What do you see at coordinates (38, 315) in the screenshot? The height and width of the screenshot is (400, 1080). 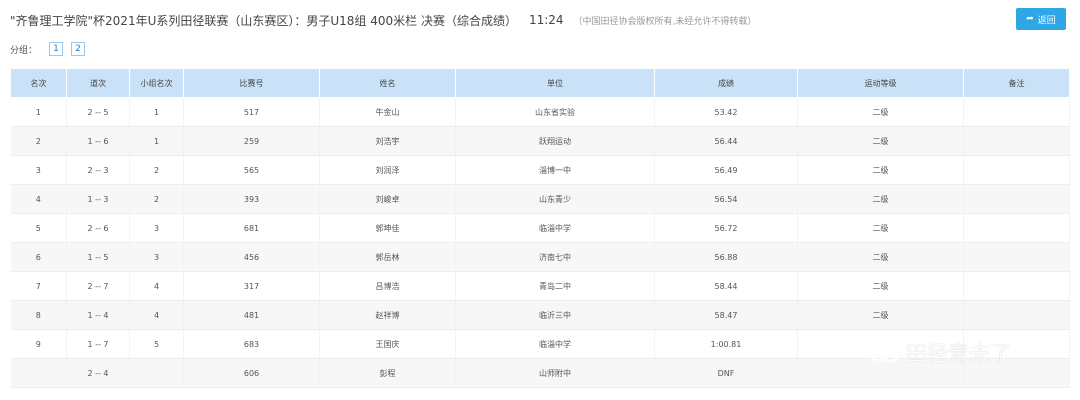 I see `cell-rank: 8` at bounding box center [38, 315].